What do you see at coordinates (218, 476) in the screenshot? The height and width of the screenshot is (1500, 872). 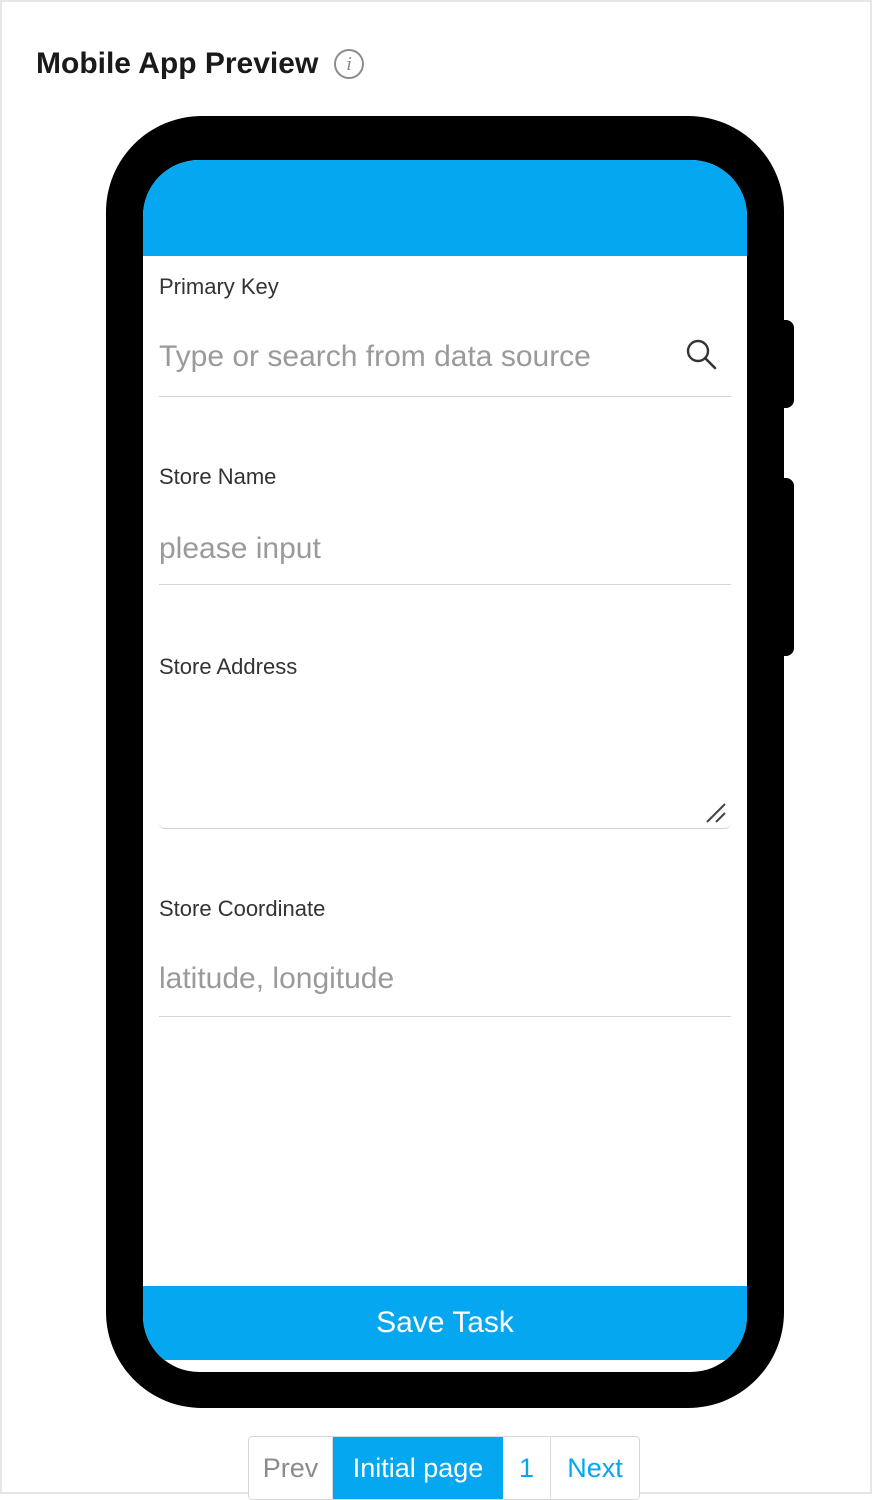 I see `store-name-label: Store Name` at bounding box center [218, 476].